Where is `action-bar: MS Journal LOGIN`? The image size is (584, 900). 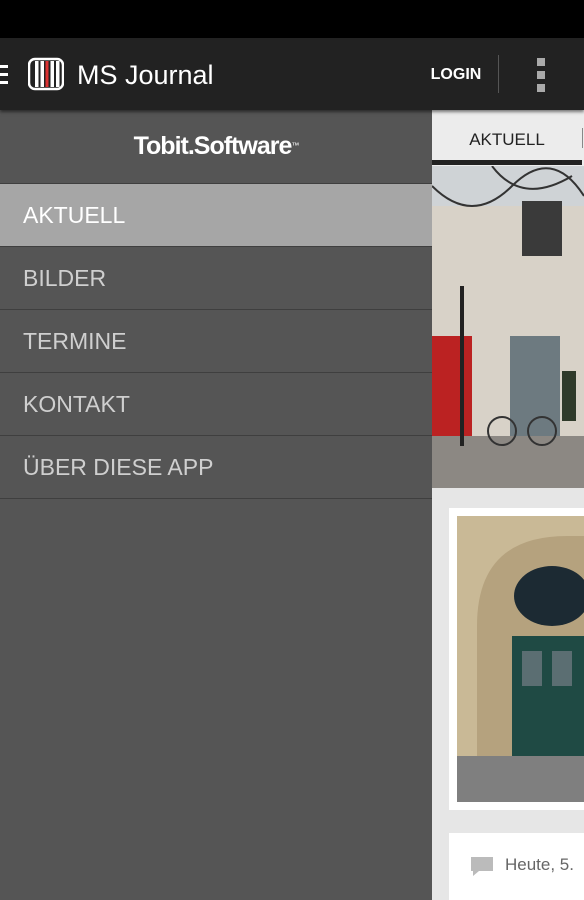 action-bar: MS Journal LOGIN is located at coordinates (292, 74).